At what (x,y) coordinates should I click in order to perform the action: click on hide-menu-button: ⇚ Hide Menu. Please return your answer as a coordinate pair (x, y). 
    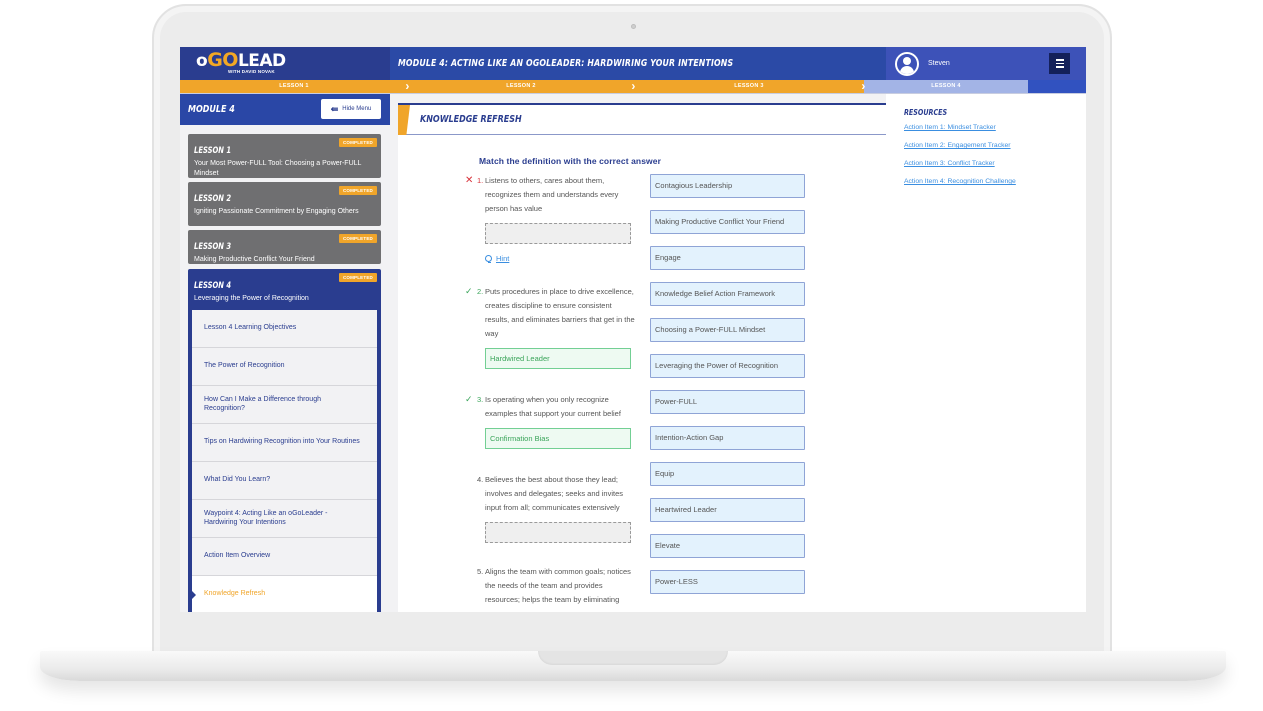
    Looking at the image, I should click on (351, 109).